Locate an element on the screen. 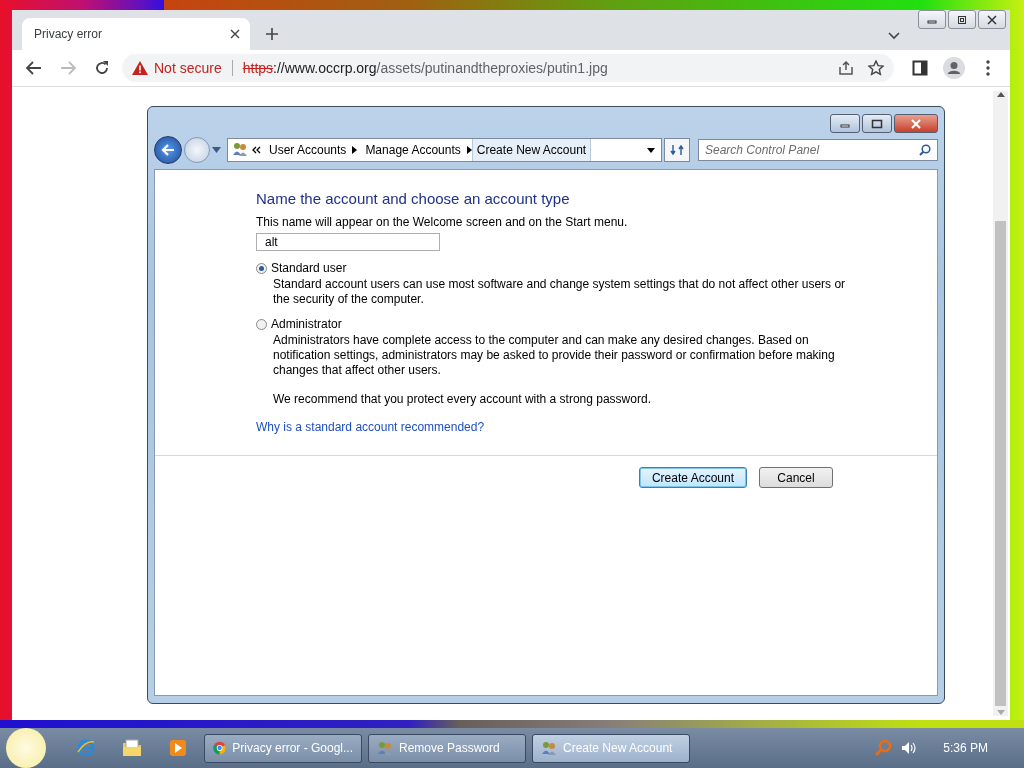 The height and width of the screenshot is (768, 1024). menu-icon is located at coordinates (988, 68).